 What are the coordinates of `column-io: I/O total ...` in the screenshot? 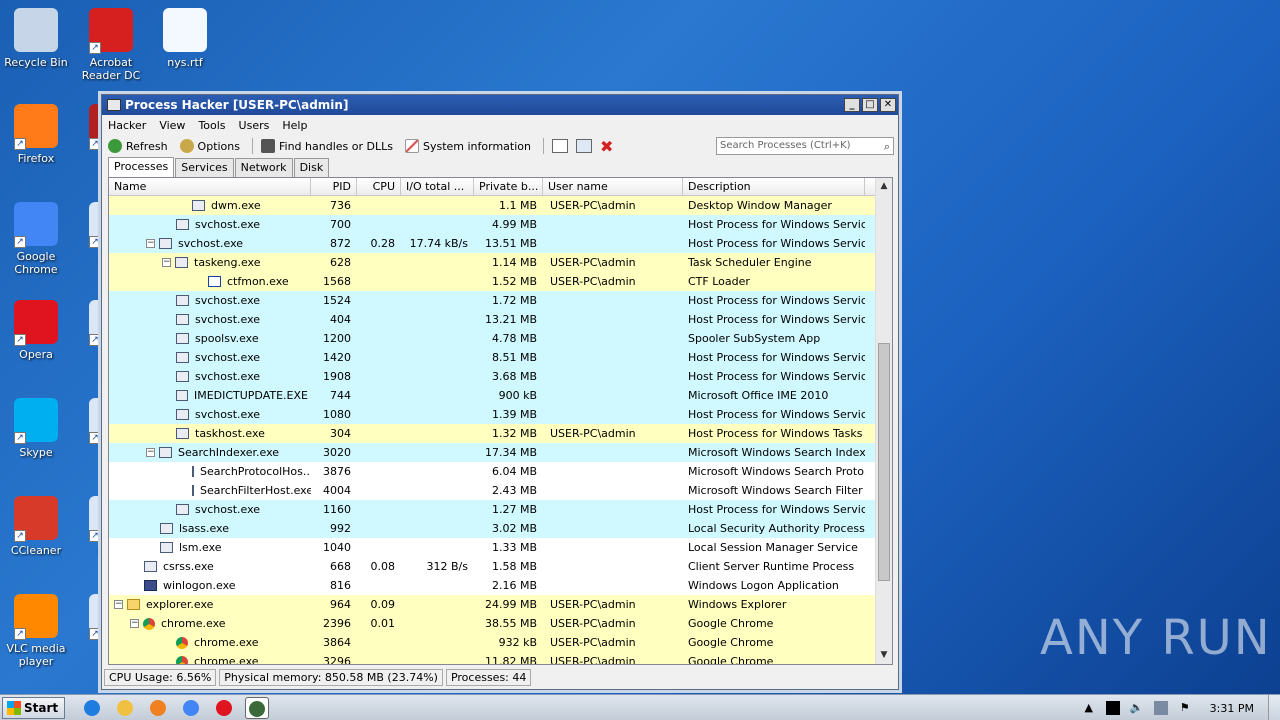 It's located at (437, 186).